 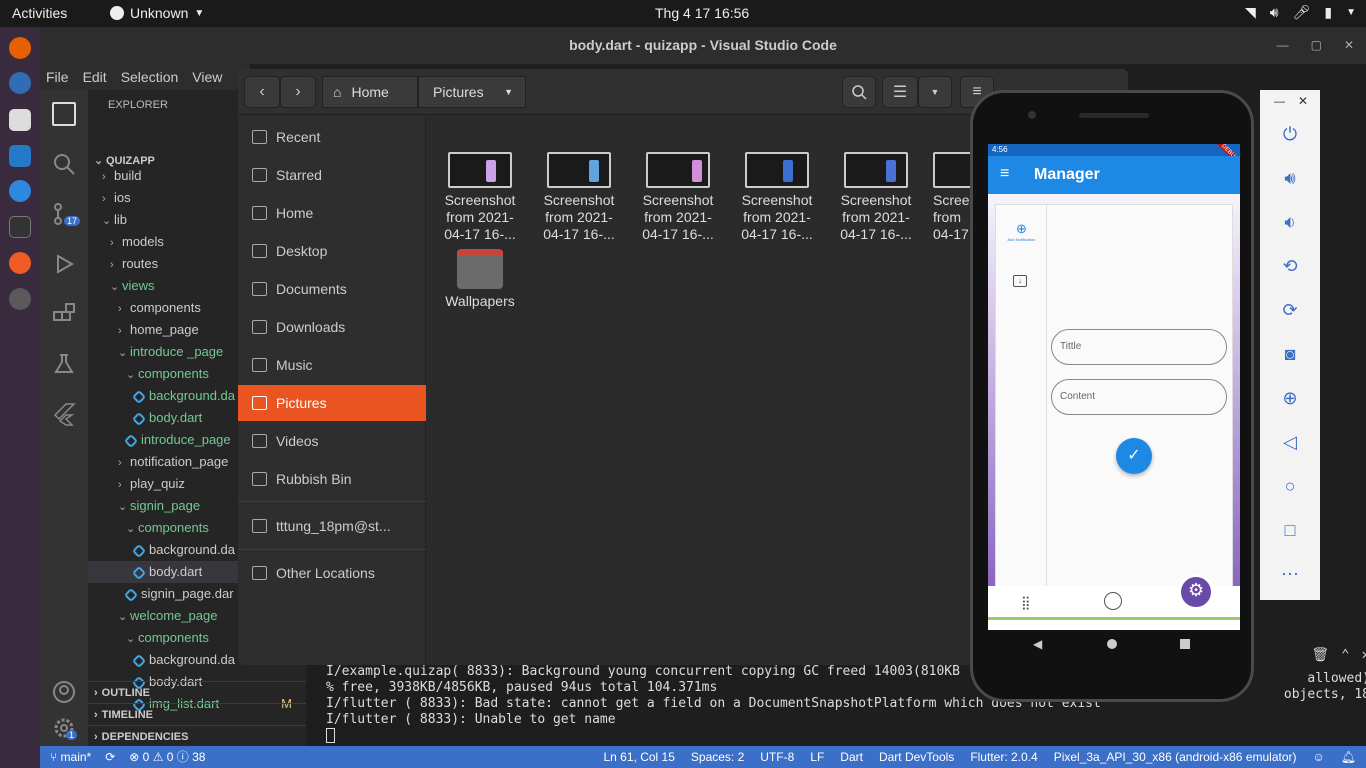 I want to click on place-recent: Recent, so click(x=332, y=137).